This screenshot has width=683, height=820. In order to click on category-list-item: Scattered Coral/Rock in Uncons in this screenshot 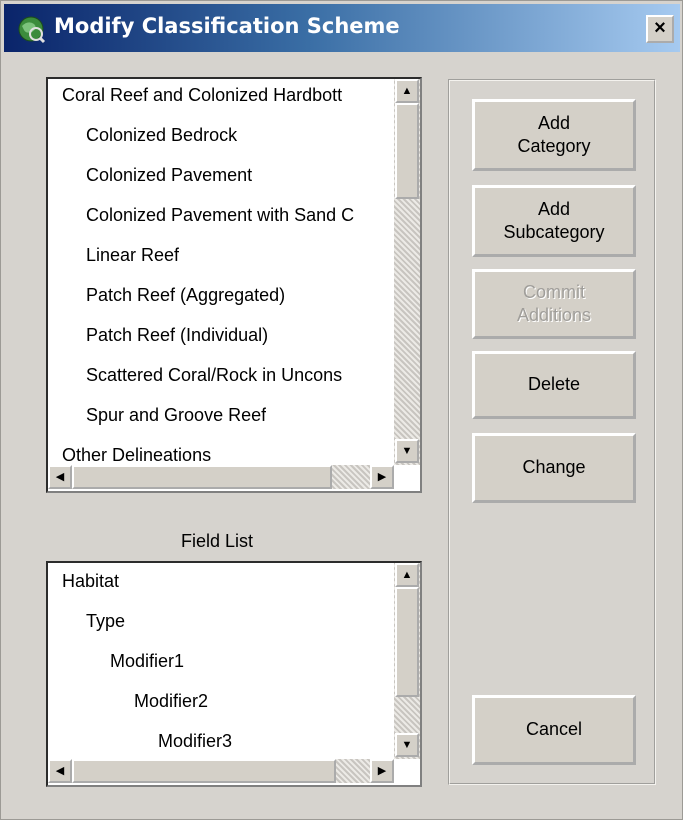, I will do `click(214, 375)`.